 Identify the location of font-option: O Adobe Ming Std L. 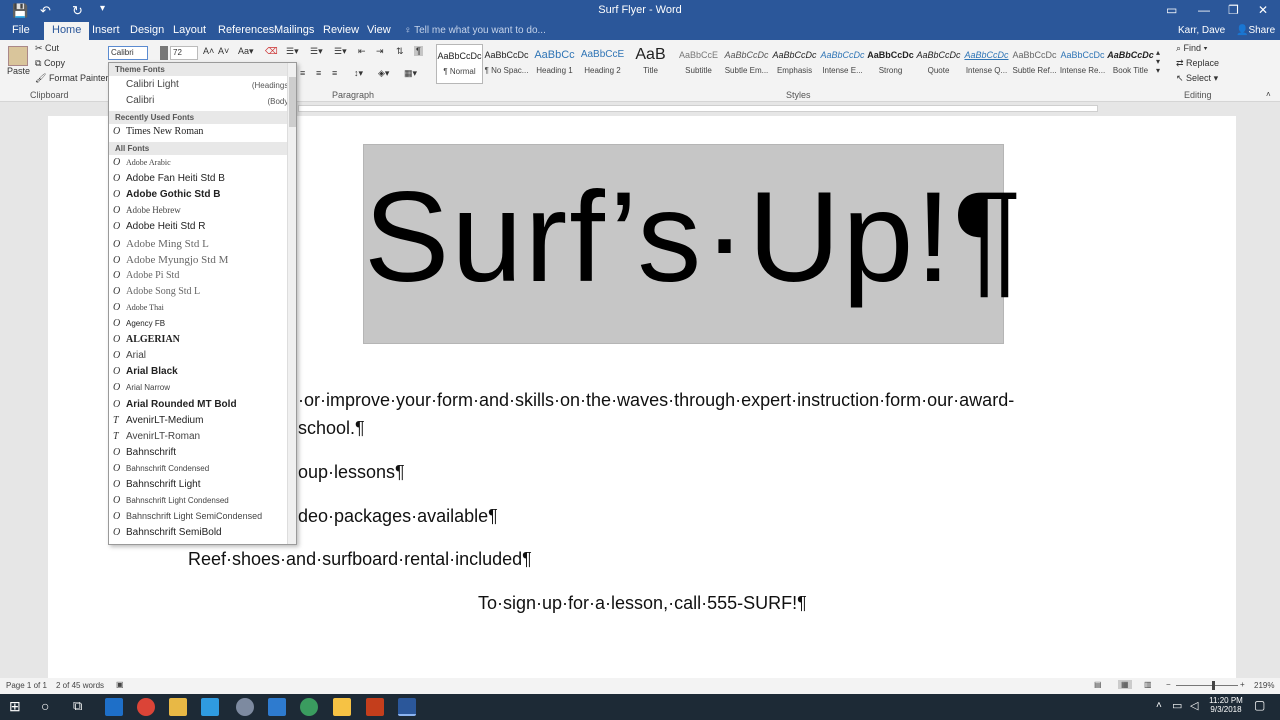
(202, 246).